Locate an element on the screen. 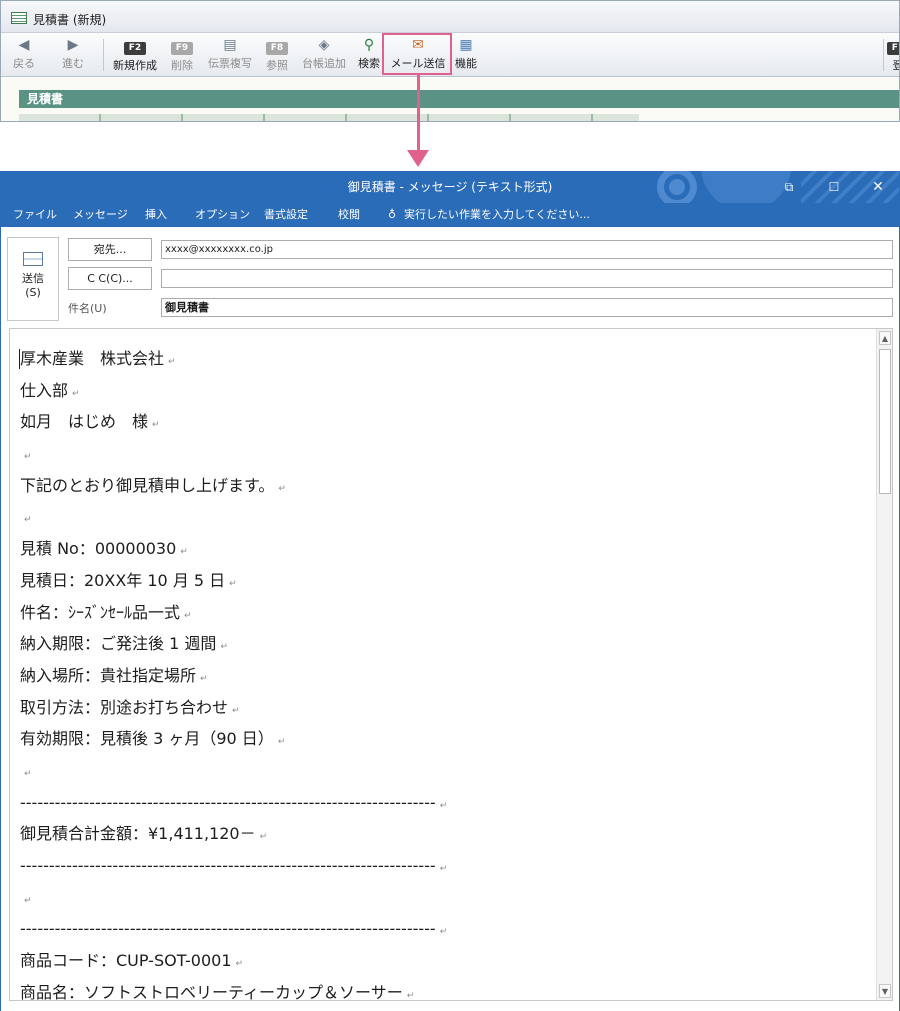  arrow-left-icon: ◀ is located at coordinates (24, 45).